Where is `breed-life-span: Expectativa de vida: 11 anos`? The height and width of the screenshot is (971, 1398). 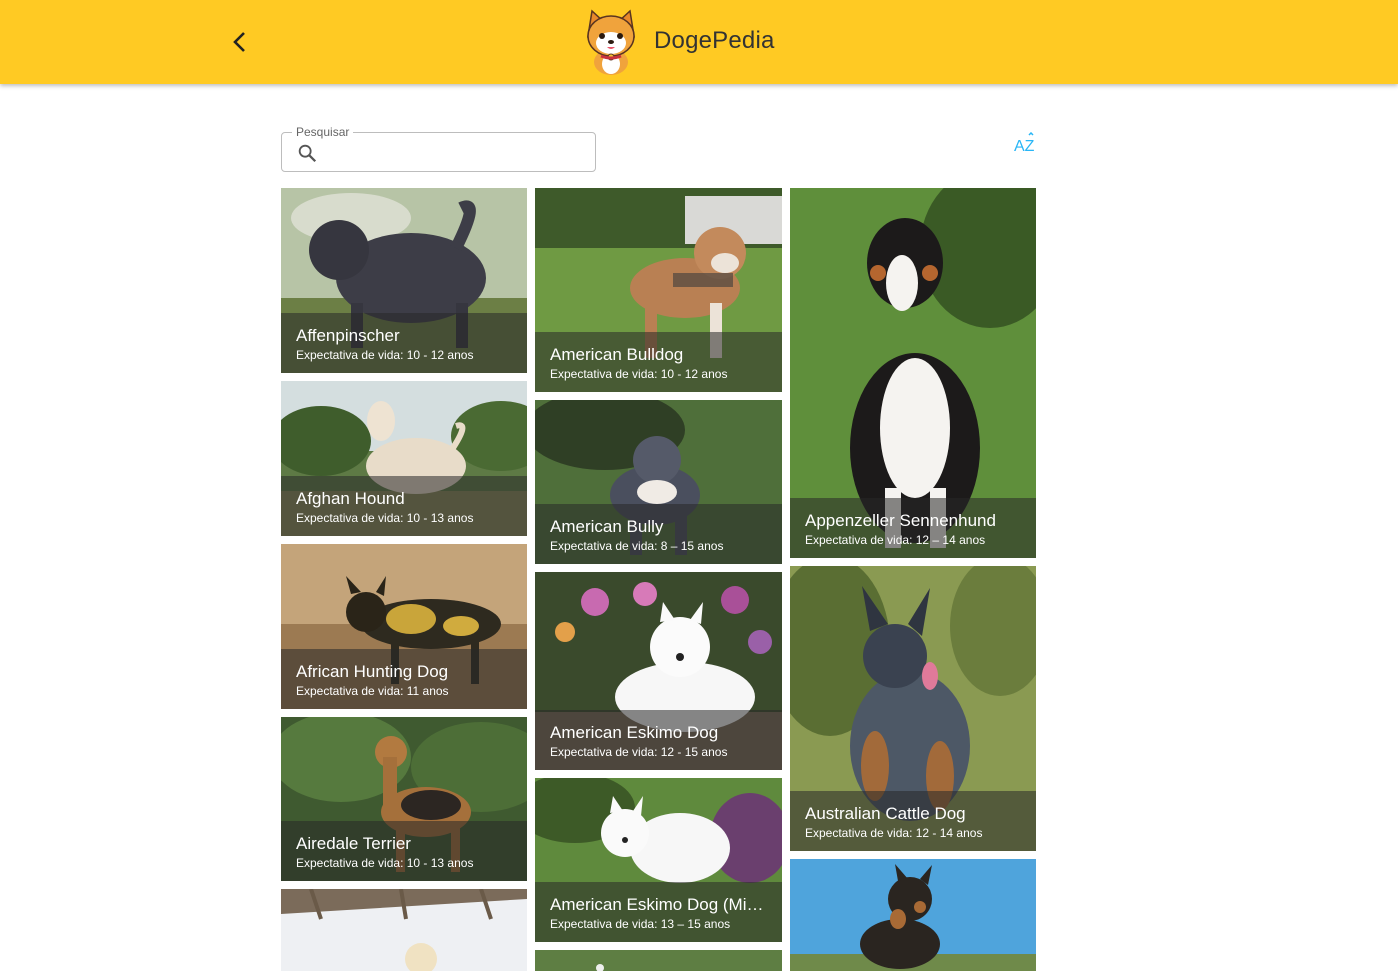 breed-life-span: Expectativa de vida: 11 anos is located at coordinates (372, 691).